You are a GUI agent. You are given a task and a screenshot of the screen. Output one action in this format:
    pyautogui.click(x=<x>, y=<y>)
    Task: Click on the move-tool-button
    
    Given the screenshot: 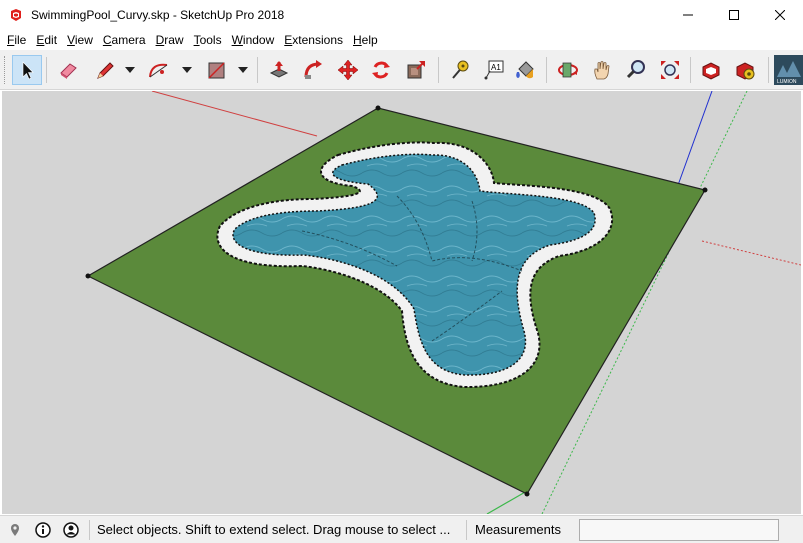 What is the action you would take?
    pyautogui.click(x=348, y=70)
    